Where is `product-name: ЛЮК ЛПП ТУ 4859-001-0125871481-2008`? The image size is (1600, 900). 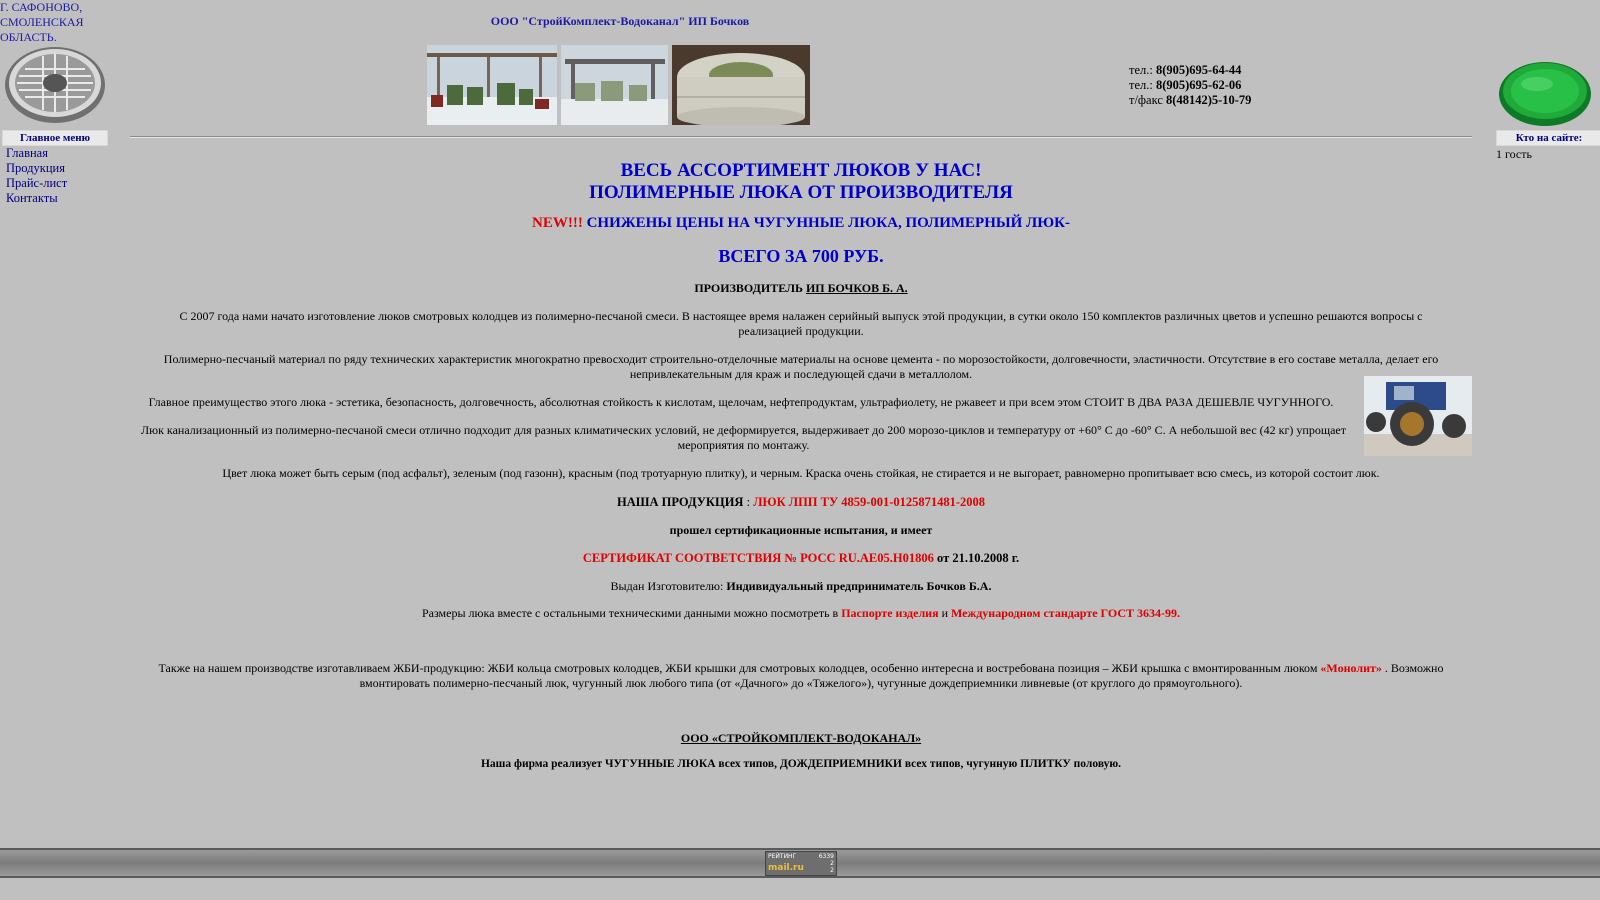
product-name: ЛЮК ЛПП ТУ 4859-001-0125871481-2008 is located at coordinates (869, 502).